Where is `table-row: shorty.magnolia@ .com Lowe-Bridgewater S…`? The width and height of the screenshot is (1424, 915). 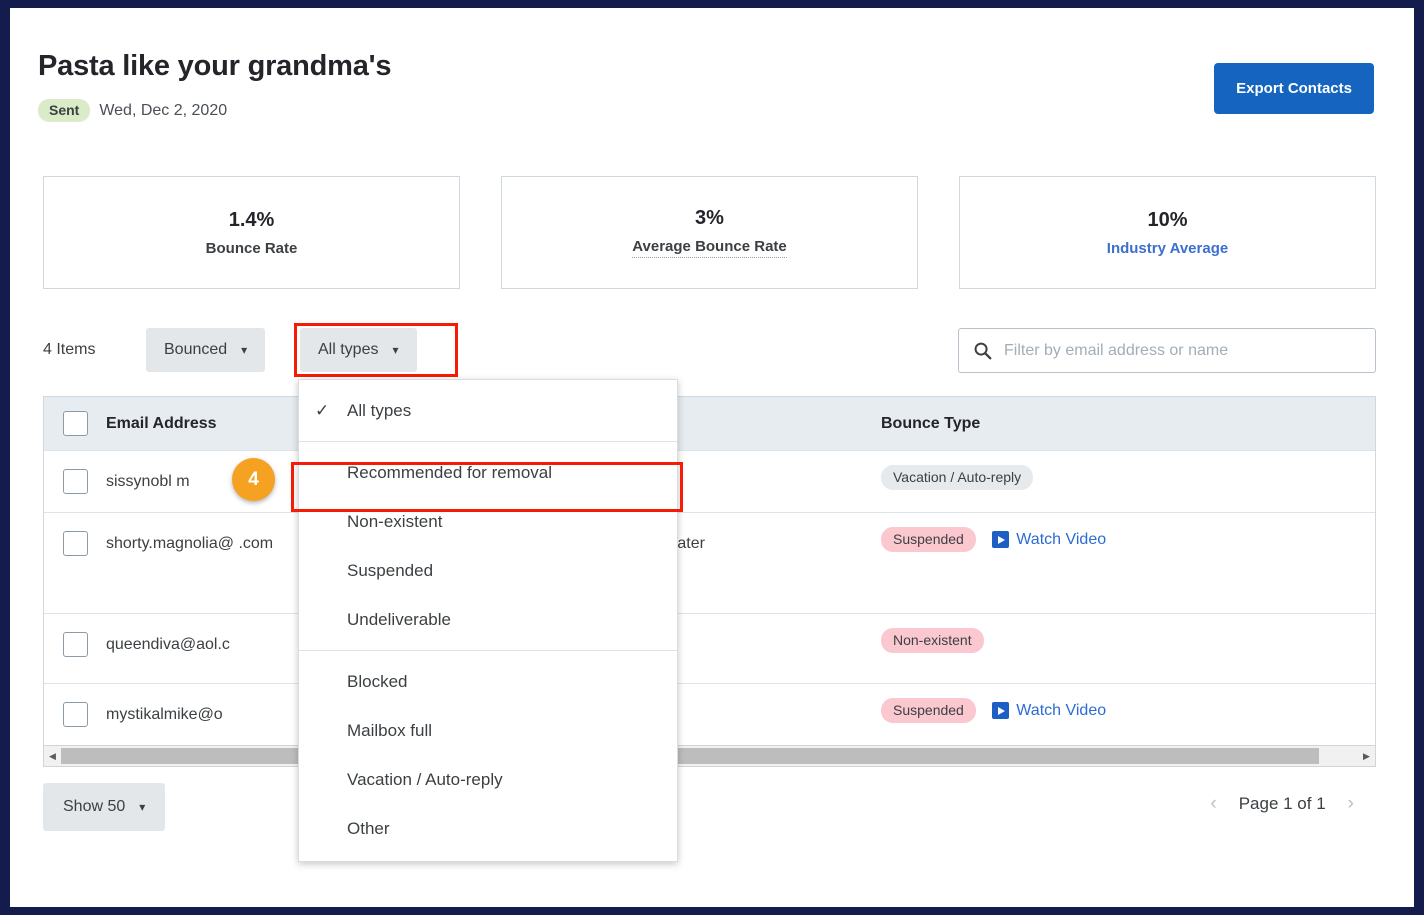 table-row: shorty.magnolia@ .com Lowe-Bridgewater S… is located at coordinates (709, 563).